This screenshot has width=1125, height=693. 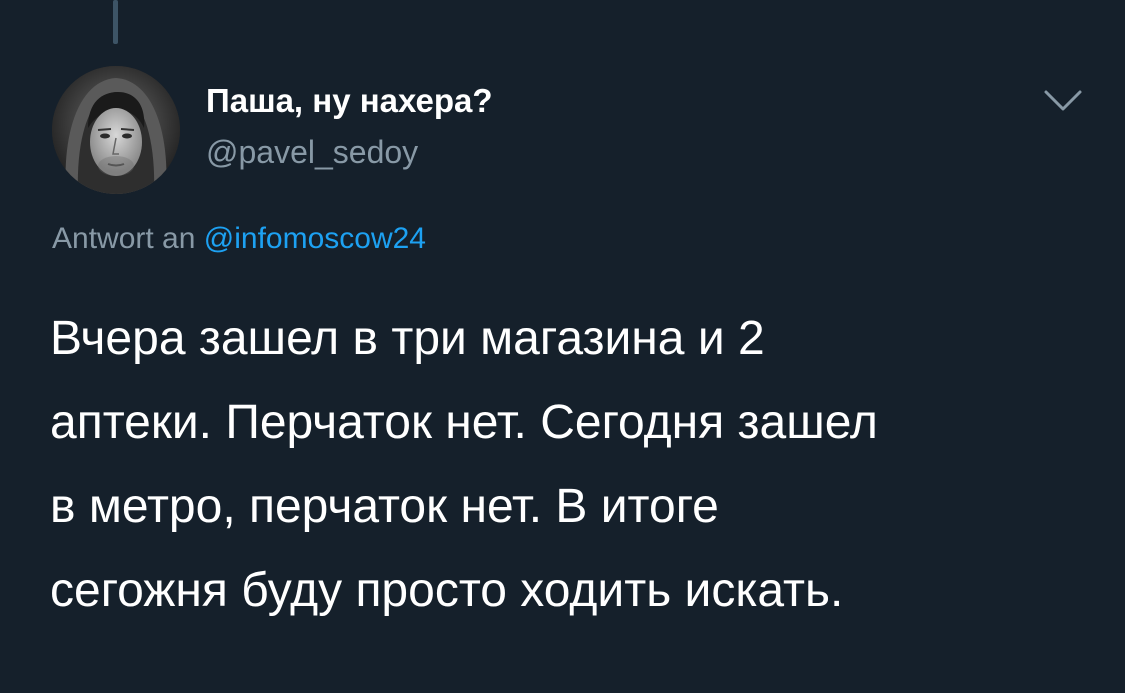 What do you see at coordinates (384, 506) in the screenshot?
I see `tweet-text-line: в метро, перчаток нет. В итоге` at bounding box center [384, 506].